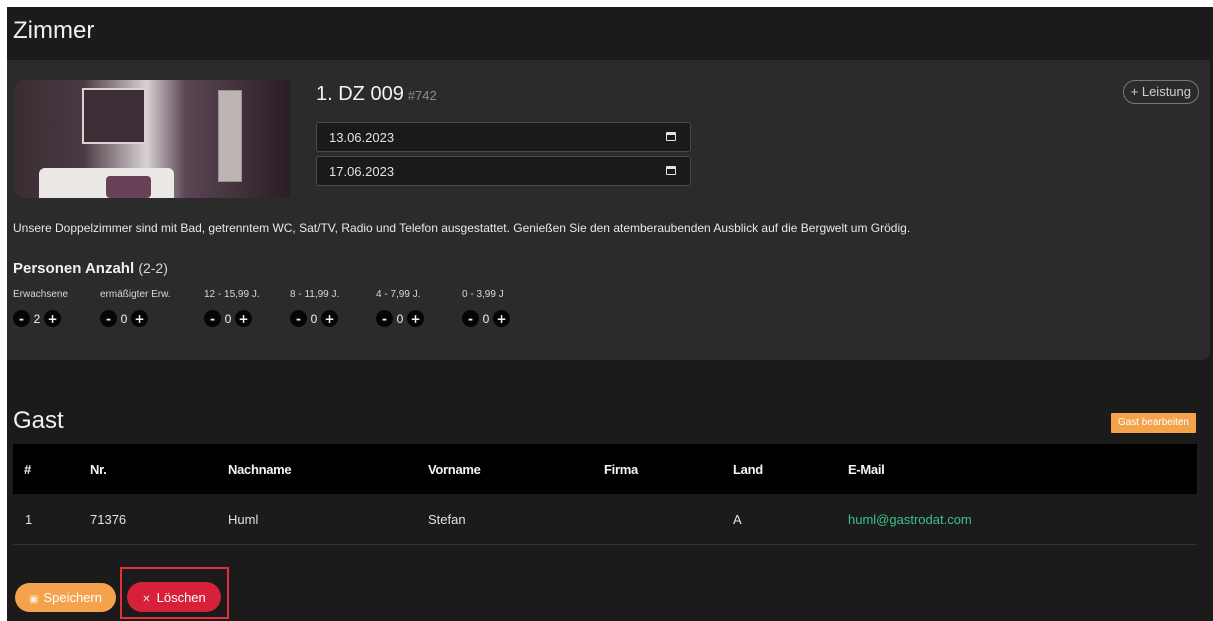 This screenshot has width=1213, height=621. I want to click on departure-date-field: 17.06.2023, so click(503, 171).